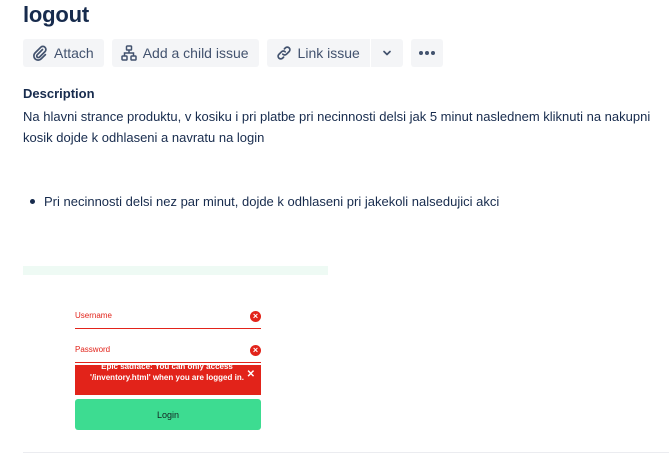  What do you see at coordinates (346, 452) in the screenshot?
I see `divider` at bounding box center [346, 452].